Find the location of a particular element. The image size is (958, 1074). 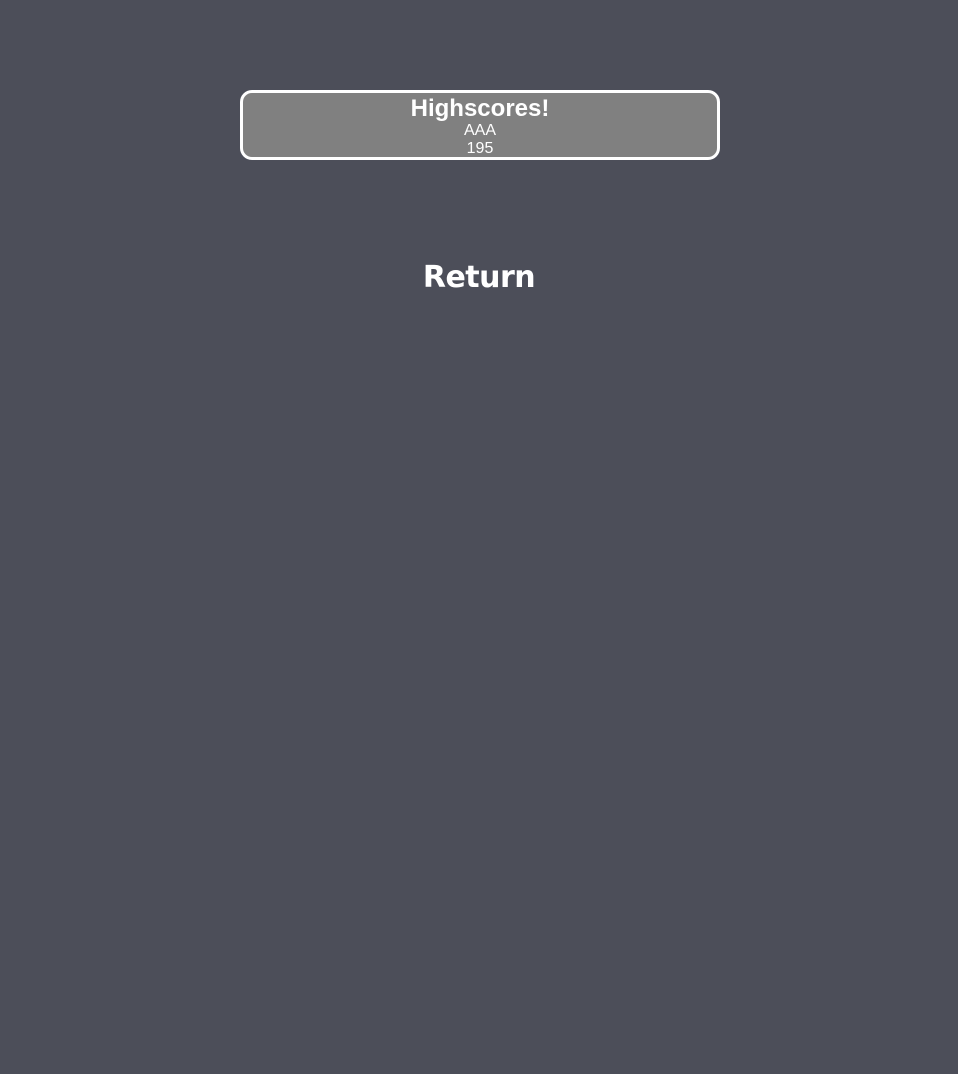

highscores-panel: Highscores! AAA 195 is located at coordinates (480, 125).